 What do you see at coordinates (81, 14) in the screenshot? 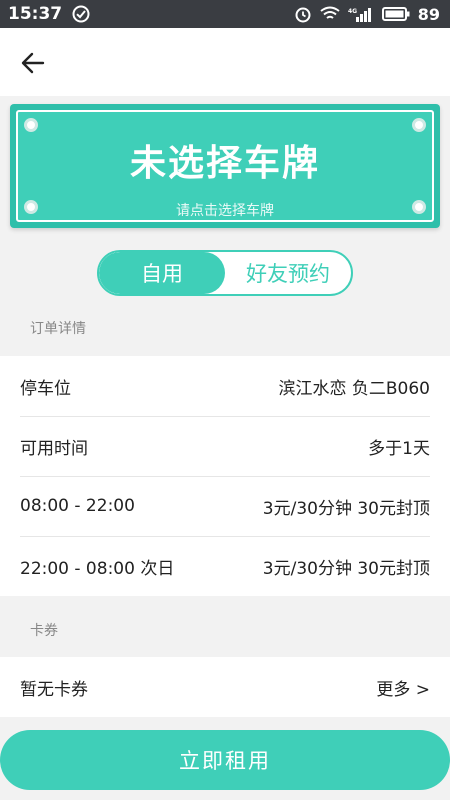
I see `check-circle-icon` at bounding box center [81, 14].